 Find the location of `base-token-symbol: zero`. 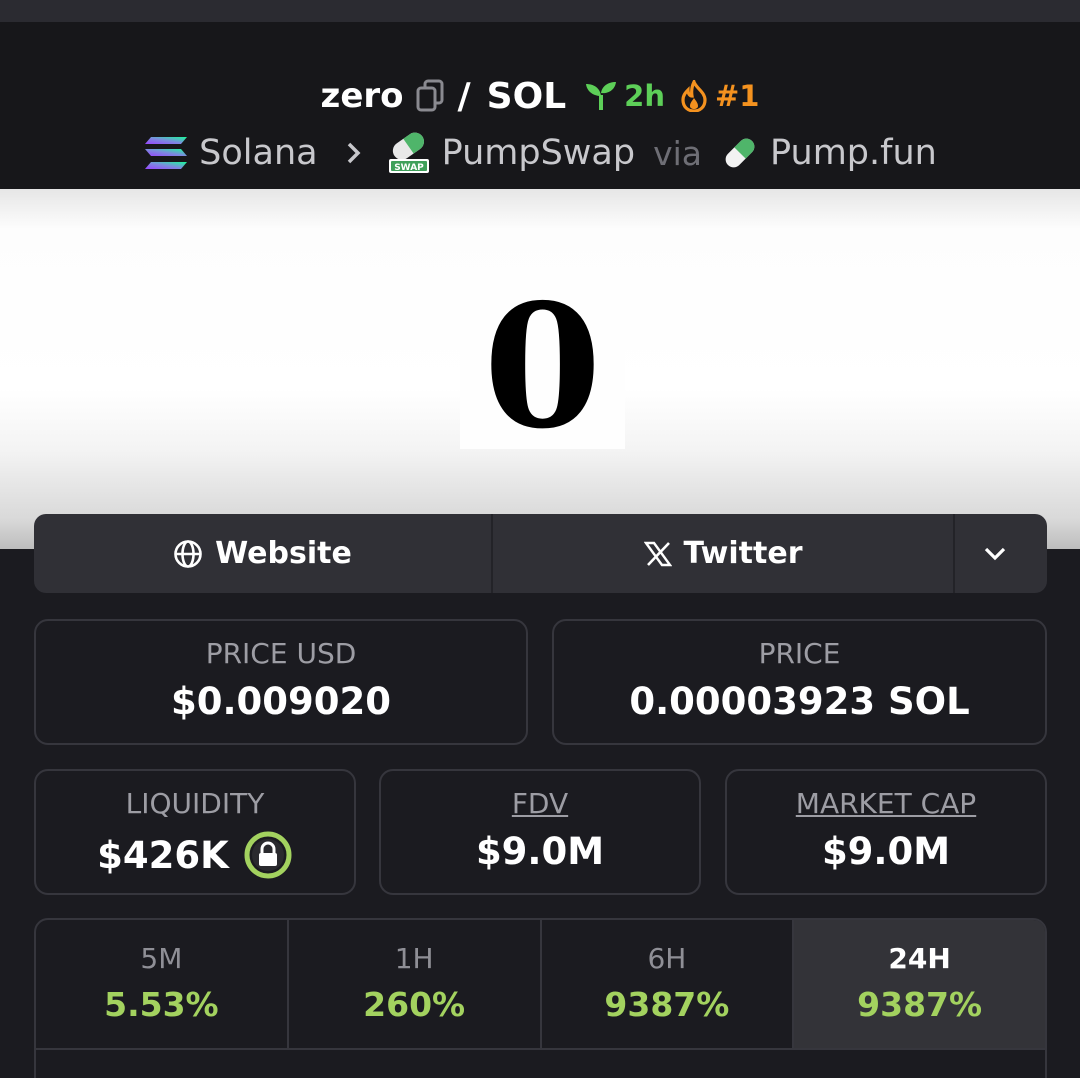

base-token-symbol: zero is located at coordinates (362, 96).